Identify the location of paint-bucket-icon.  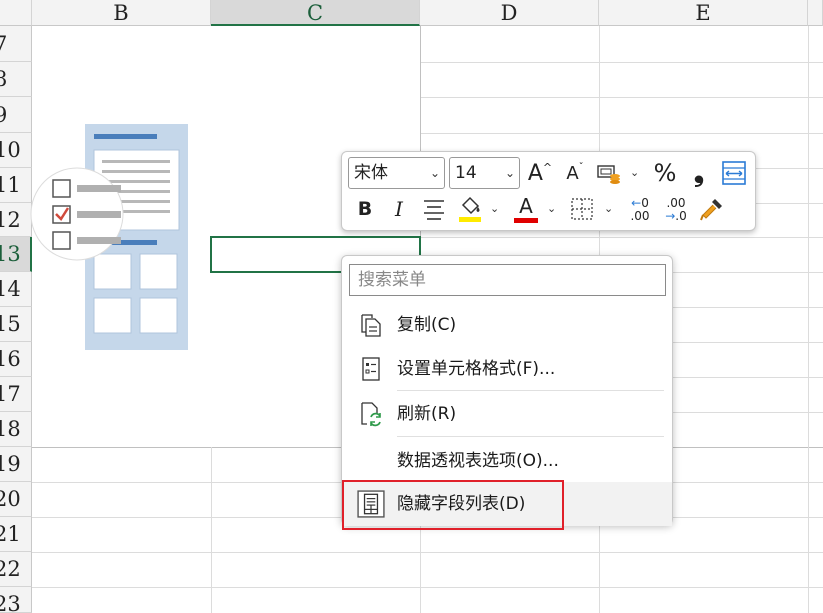
(470, 209).